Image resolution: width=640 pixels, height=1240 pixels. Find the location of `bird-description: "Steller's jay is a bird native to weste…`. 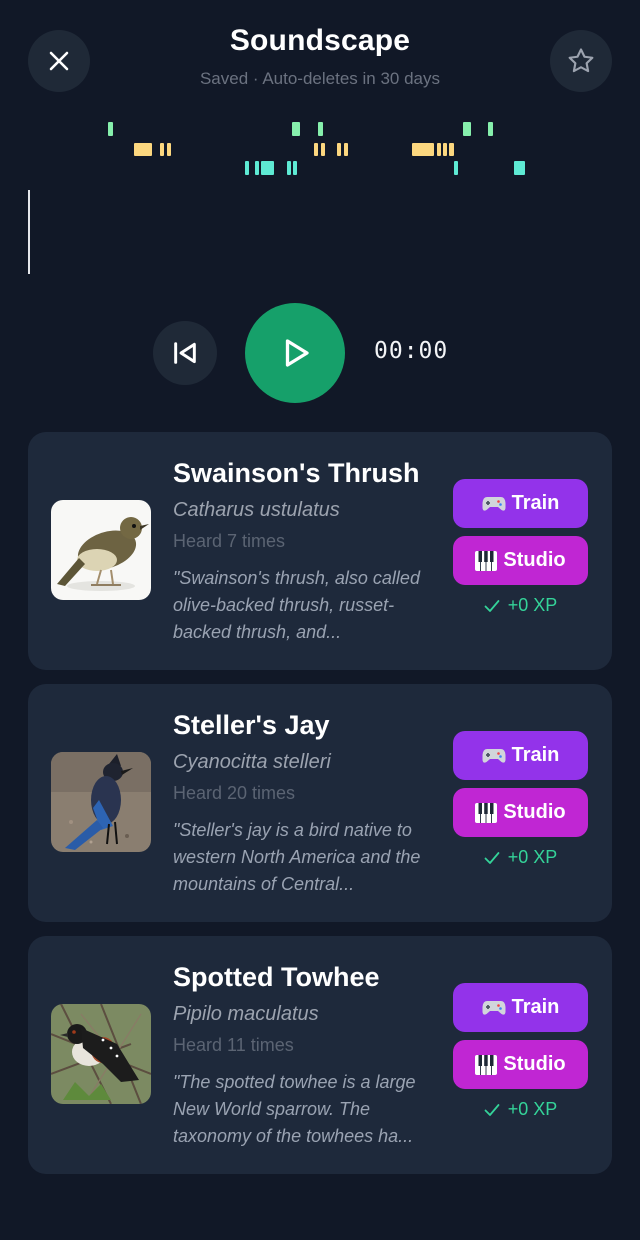

bird-description: "Steller's jay is a bird native to weste… is located at coordinates (297, 857).